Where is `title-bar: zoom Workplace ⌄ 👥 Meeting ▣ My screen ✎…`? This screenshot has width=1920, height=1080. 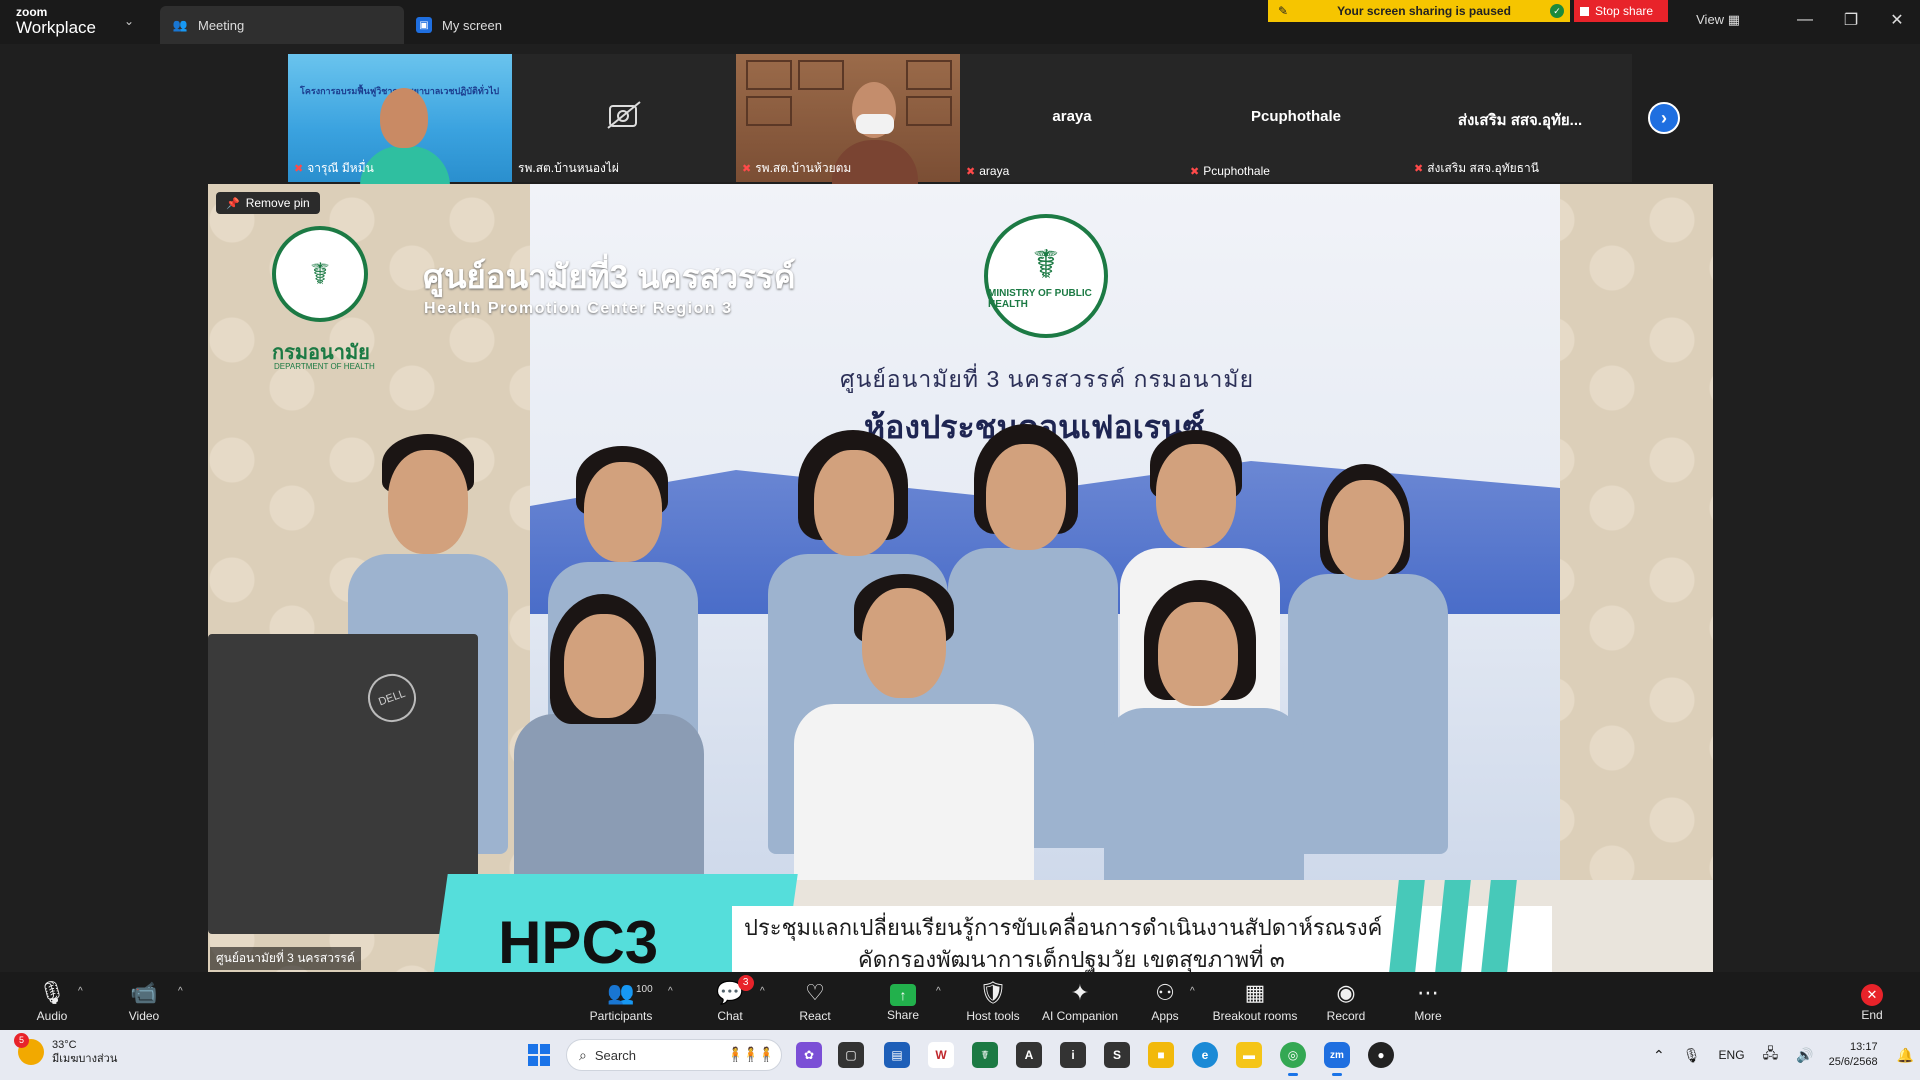
title-bar: zoom Workplace ⌄ 👥 Meeting ▣ My screen ✎… is located at coordinates (960, 22).